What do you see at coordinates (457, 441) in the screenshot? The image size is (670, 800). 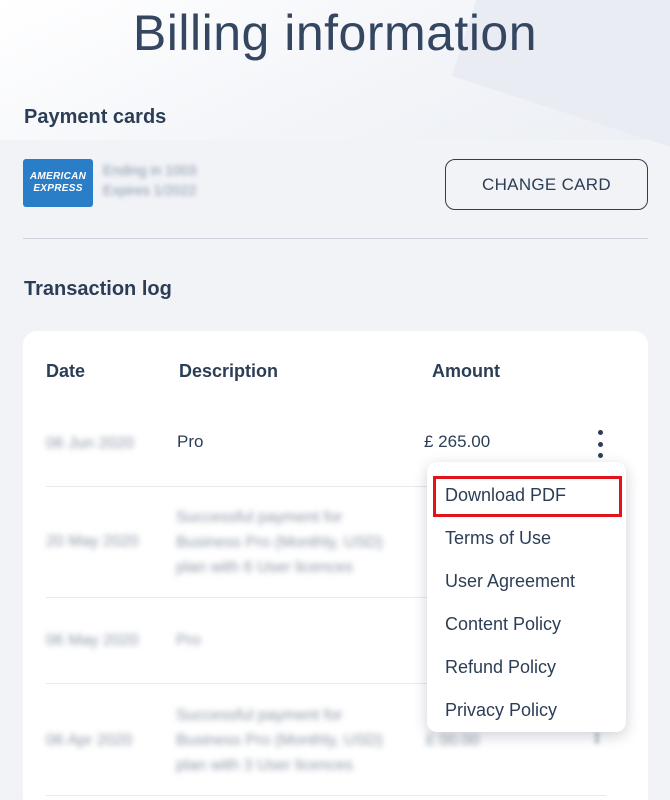 I see `row1-amount: £ 265.00` at bounding box center [457, 441].